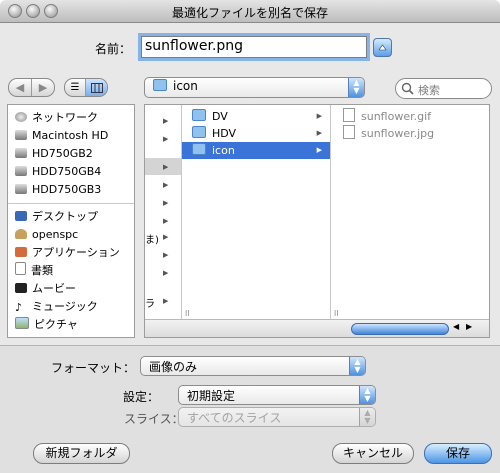 The image size is (500, 473). Describe the element at coordinates (21, 252) in the screenshot. I see `applications-icon` at that location.